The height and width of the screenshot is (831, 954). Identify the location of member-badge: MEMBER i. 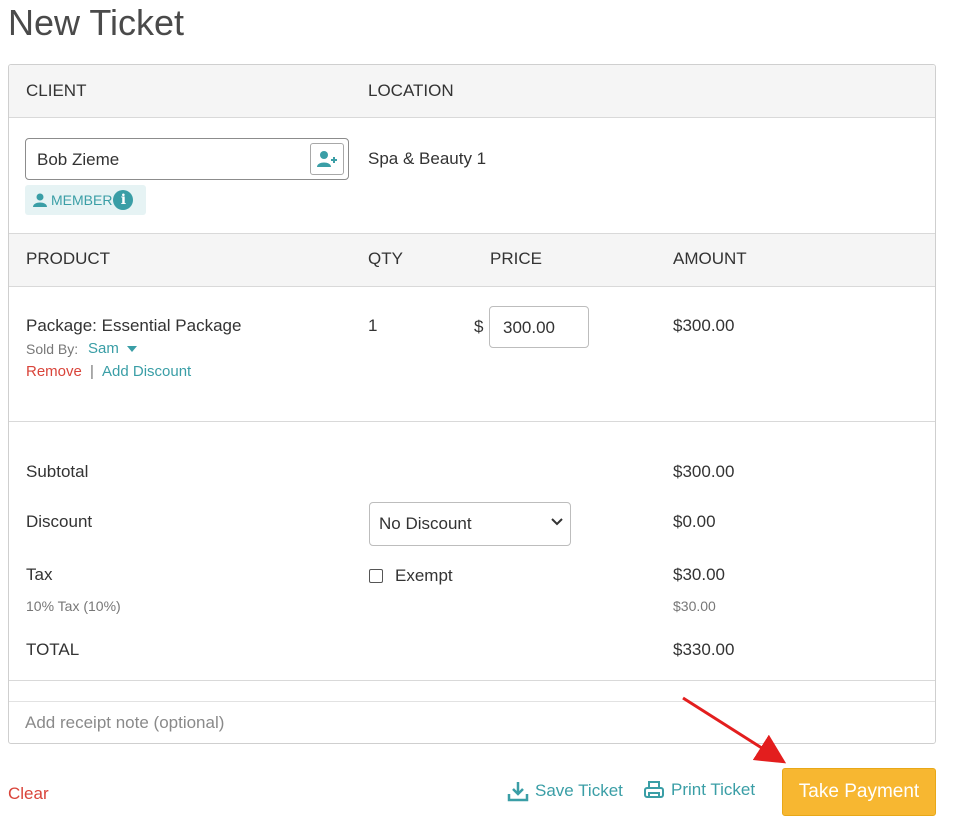
(85, 200).